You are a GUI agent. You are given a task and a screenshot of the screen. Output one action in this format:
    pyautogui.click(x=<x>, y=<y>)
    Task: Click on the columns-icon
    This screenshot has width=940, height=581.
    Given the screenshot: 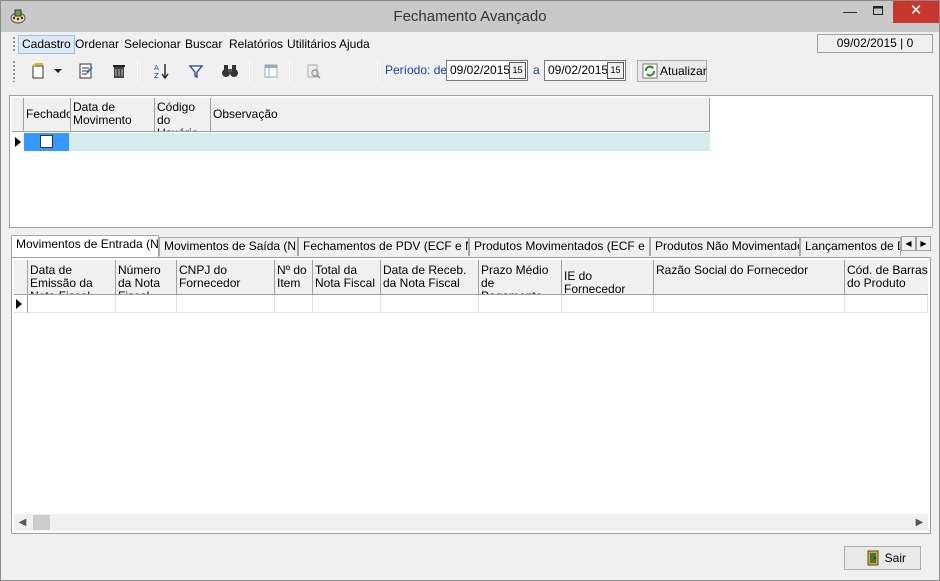 What is the action you would take?
    pyautogui.click(x=271, y=71)
    